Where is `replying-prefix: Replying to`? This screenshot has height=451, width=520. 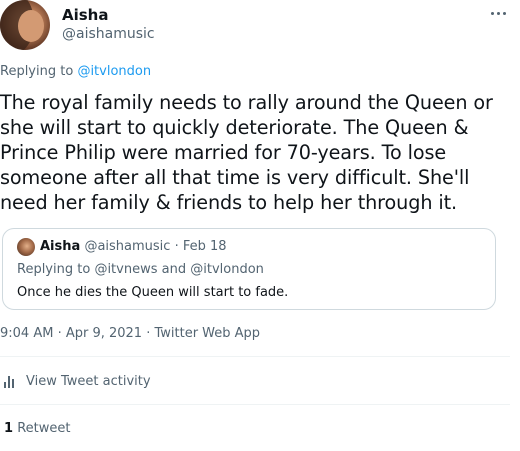
replying-prefix: Replying to is located at coordinates (37, 71).